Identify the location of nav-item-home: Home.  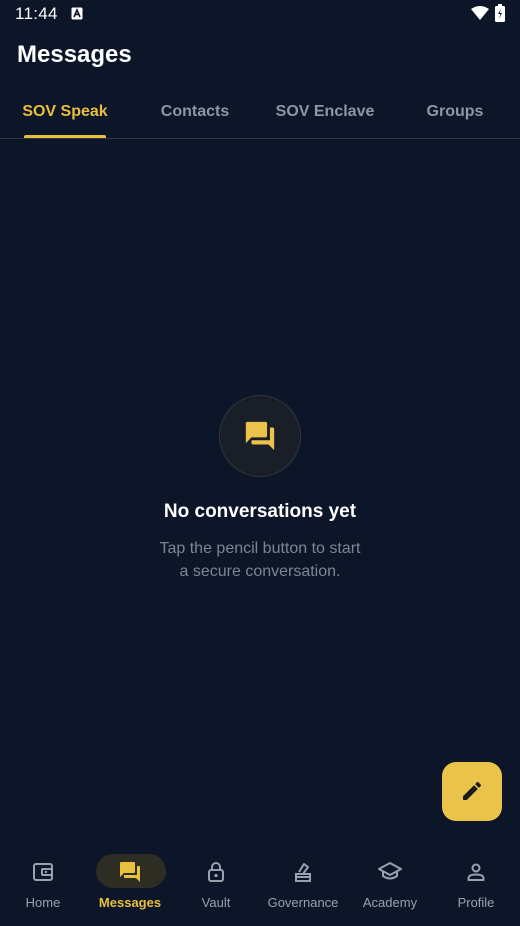
(43, 883).